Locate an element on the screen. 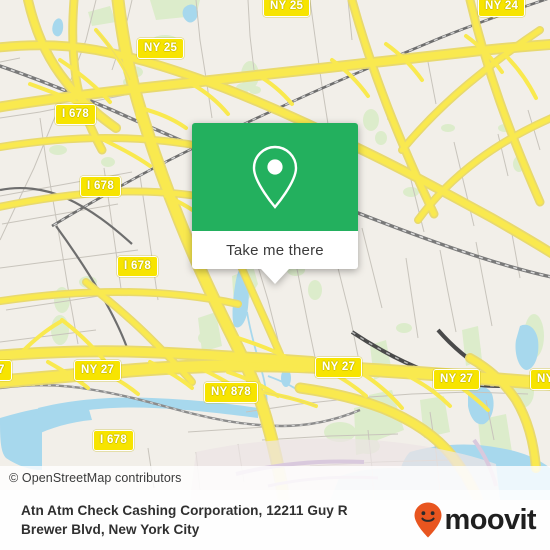 The image size is (550, 550). location-popup-card: Take me there is located at coordinates (275, 203).